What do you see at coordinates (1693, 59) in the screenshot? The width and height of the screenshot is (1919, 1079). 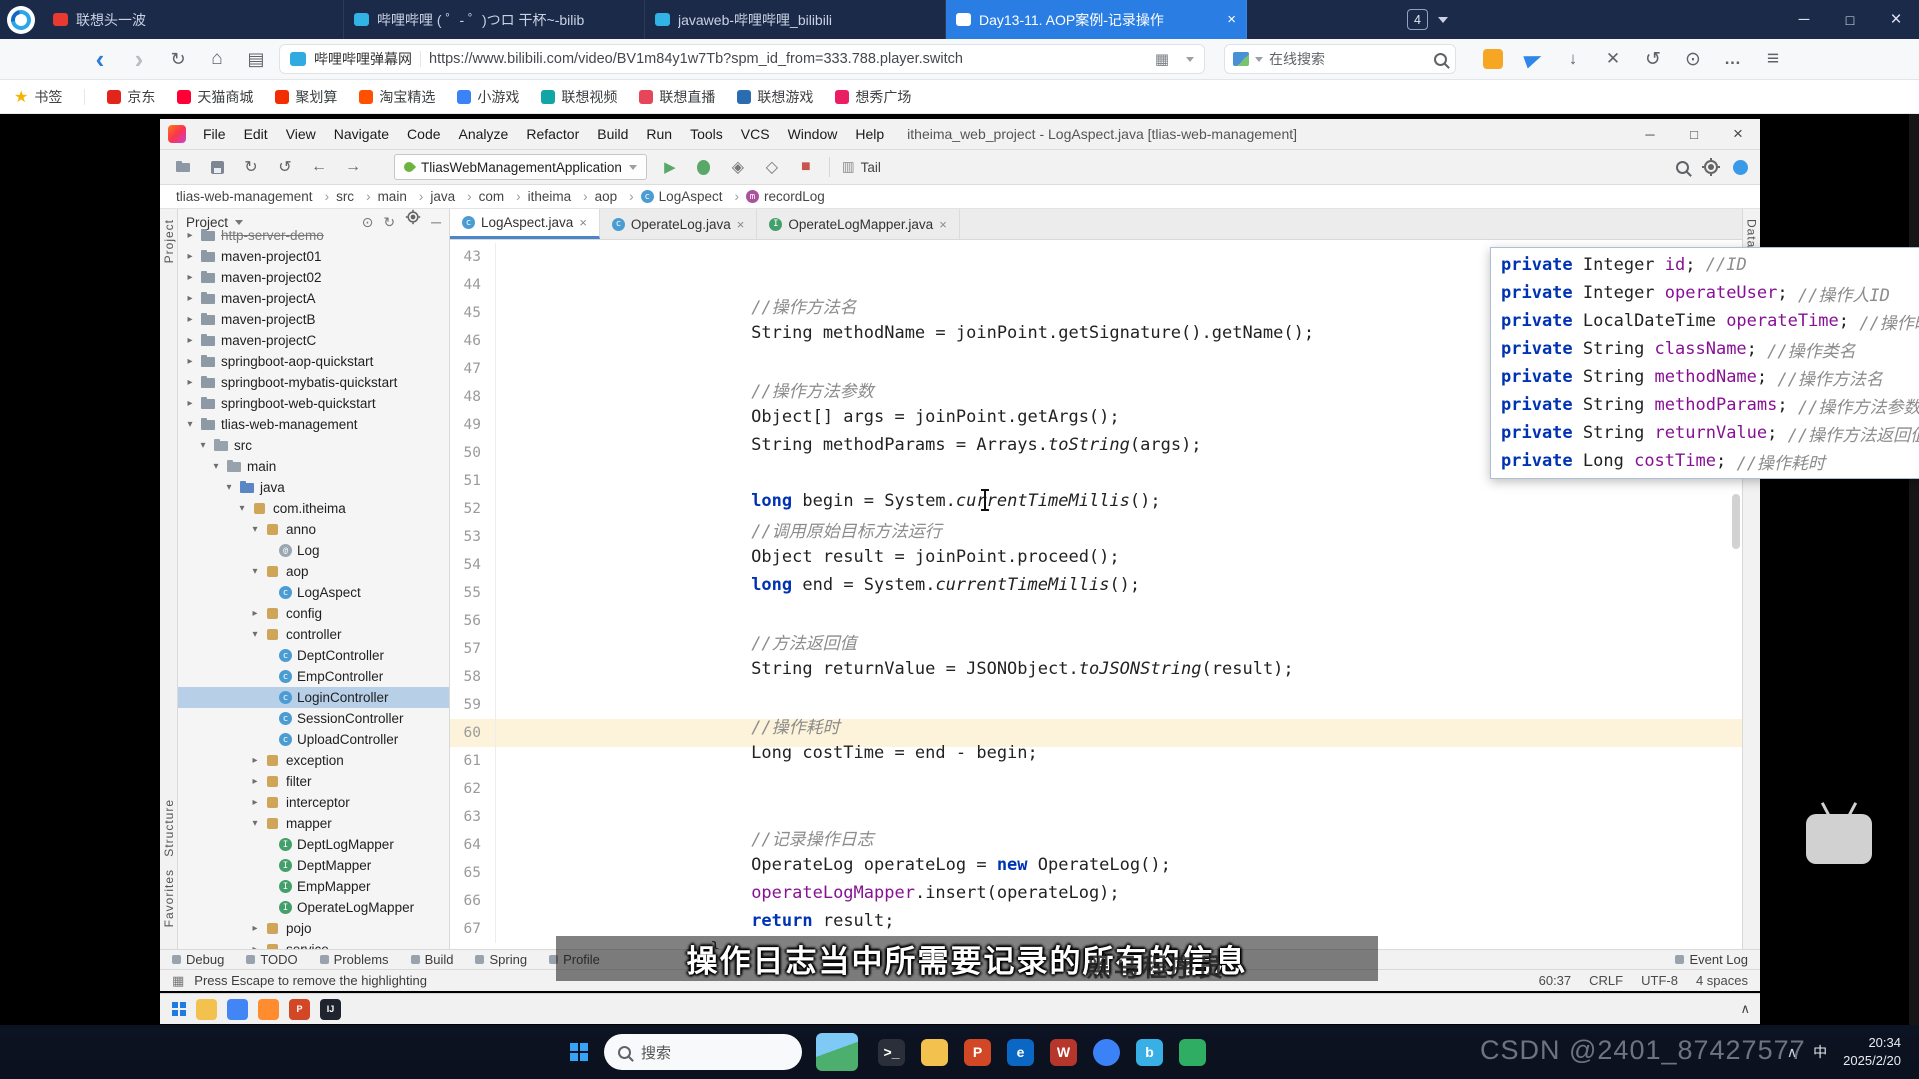 I see `history-button` at bounding box center [1693, 59].